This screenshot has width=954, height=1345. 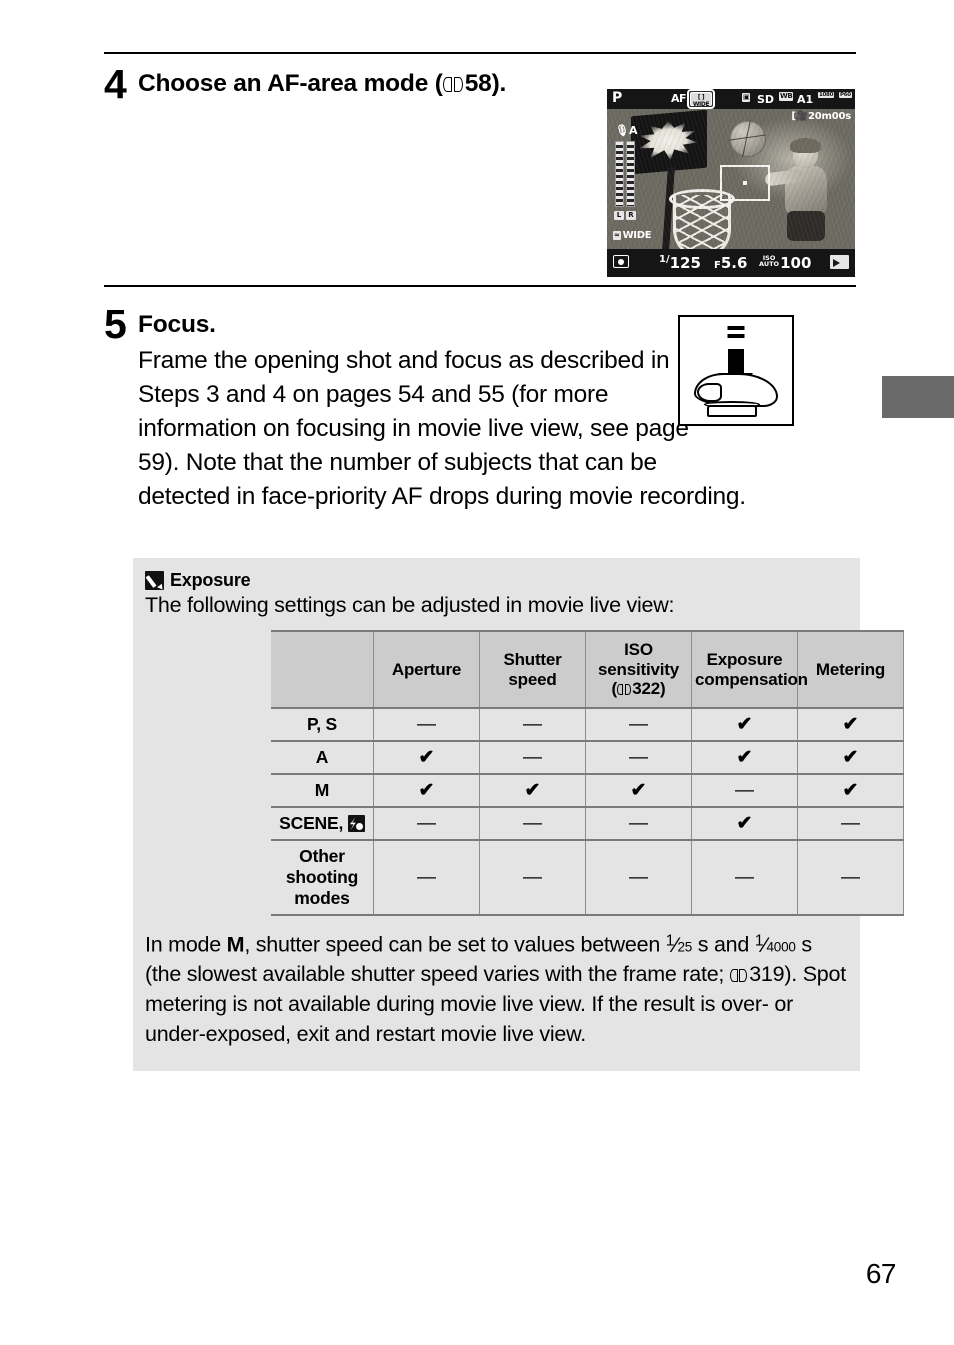 What do you see at coordinates (638, 669) in the screenshot?
I see `table-header-iso-sensitivity: ISO sensitivity (322)` at bounding box center [638, 669].